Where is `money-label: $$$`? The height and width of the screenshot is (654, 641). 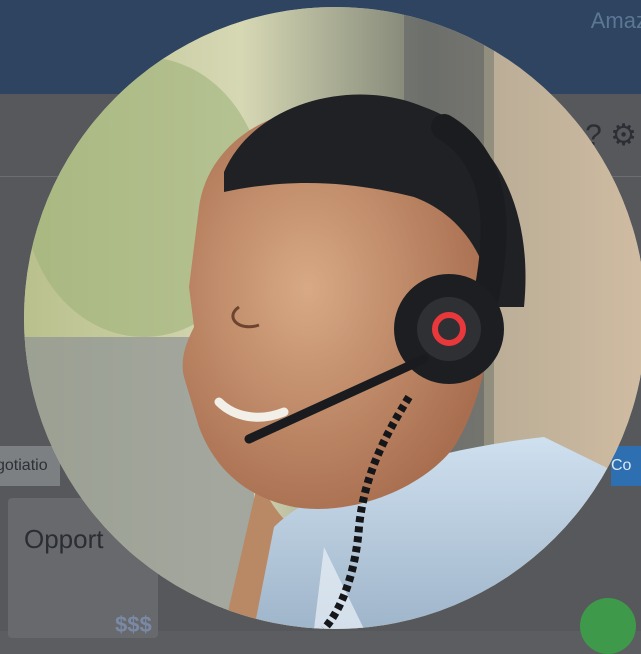 money-label: $$$ is located at coordinates (133, 624).